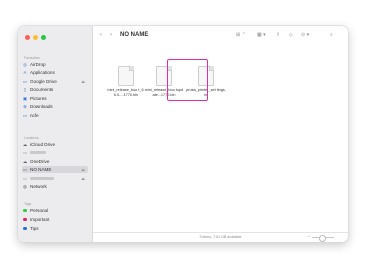 The width and height of the screenshot is (365, 274). What do you see at coordinates (25, 152) in the screenshot?
I see `computer-icon: ▭` at bounding box center [25, 152].